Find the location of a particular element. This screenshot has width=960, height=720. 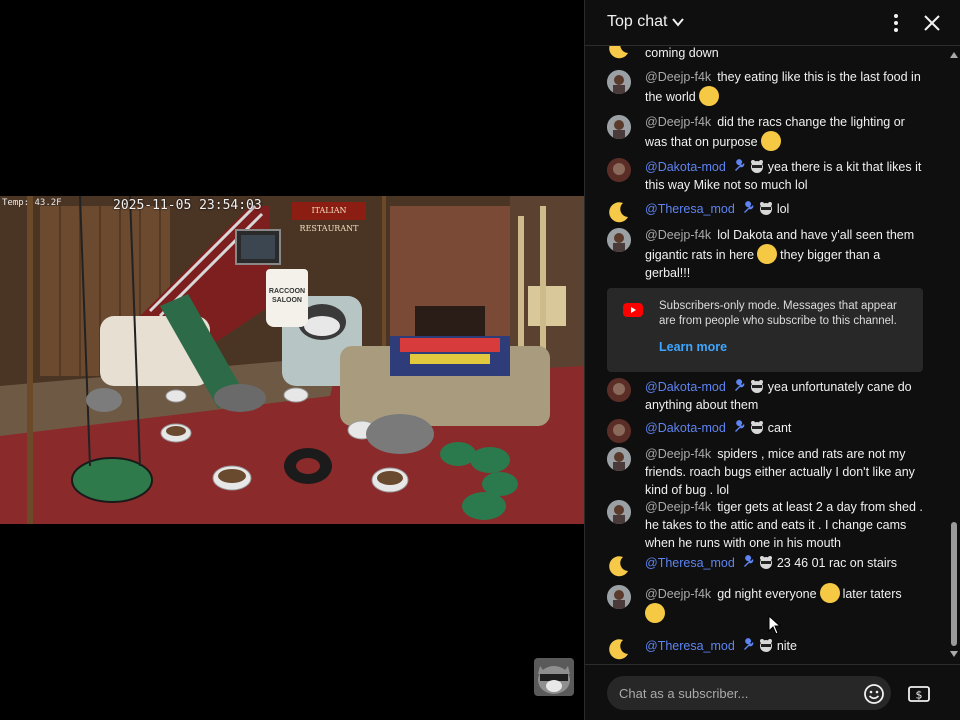

mouse-cursor-icon is located at coordinates (775, 625).